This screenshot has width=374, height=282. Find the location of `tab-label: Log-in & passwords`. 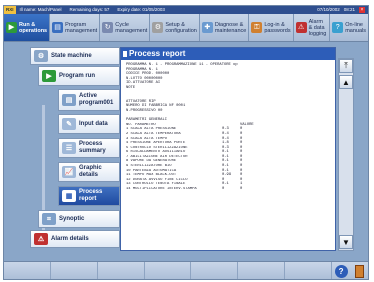

tab-label: Log-in & passwords is located at coordinates (277, 27).